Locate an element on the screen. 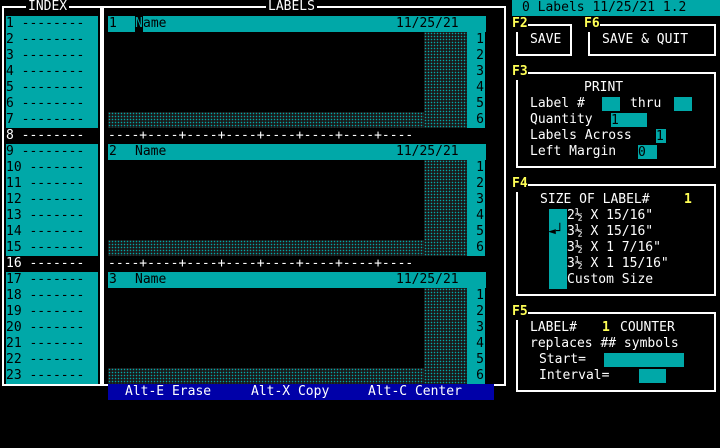  size-heading: SIZE OF LABEL# is located at coordinates (595, 199).